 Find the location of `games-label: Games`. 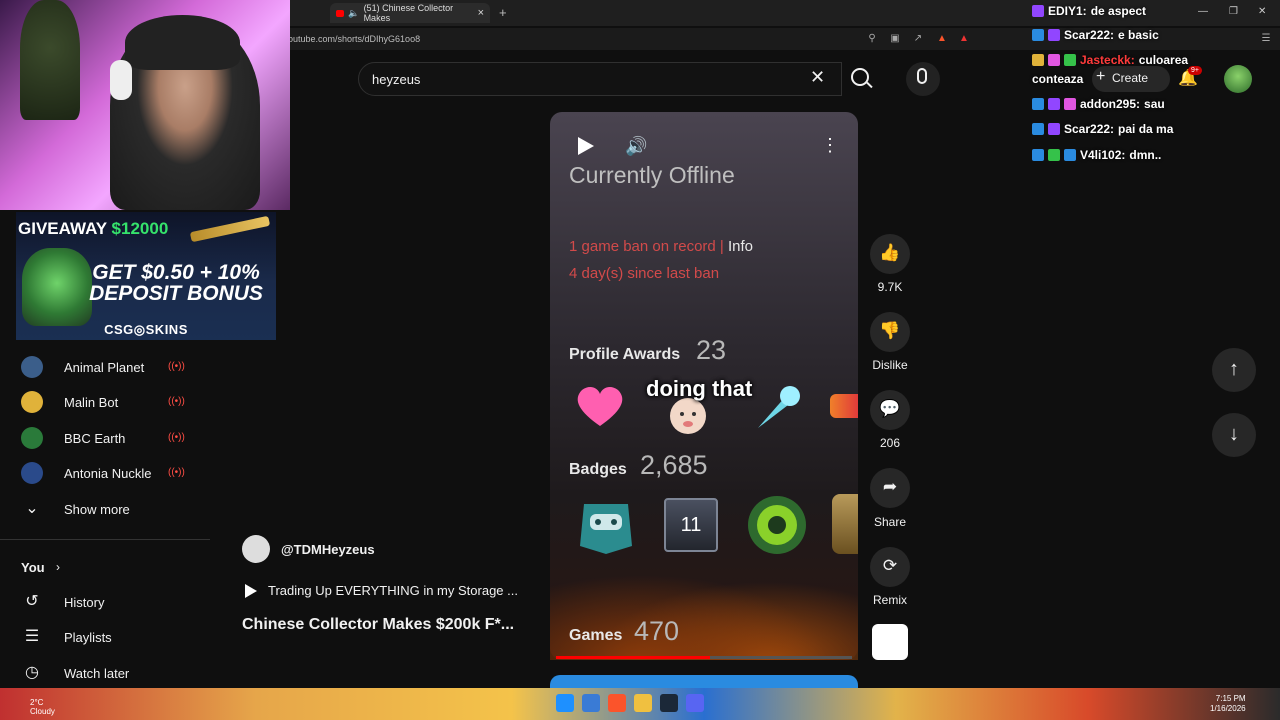

games-label: Games is located at coordinates (596, 635).